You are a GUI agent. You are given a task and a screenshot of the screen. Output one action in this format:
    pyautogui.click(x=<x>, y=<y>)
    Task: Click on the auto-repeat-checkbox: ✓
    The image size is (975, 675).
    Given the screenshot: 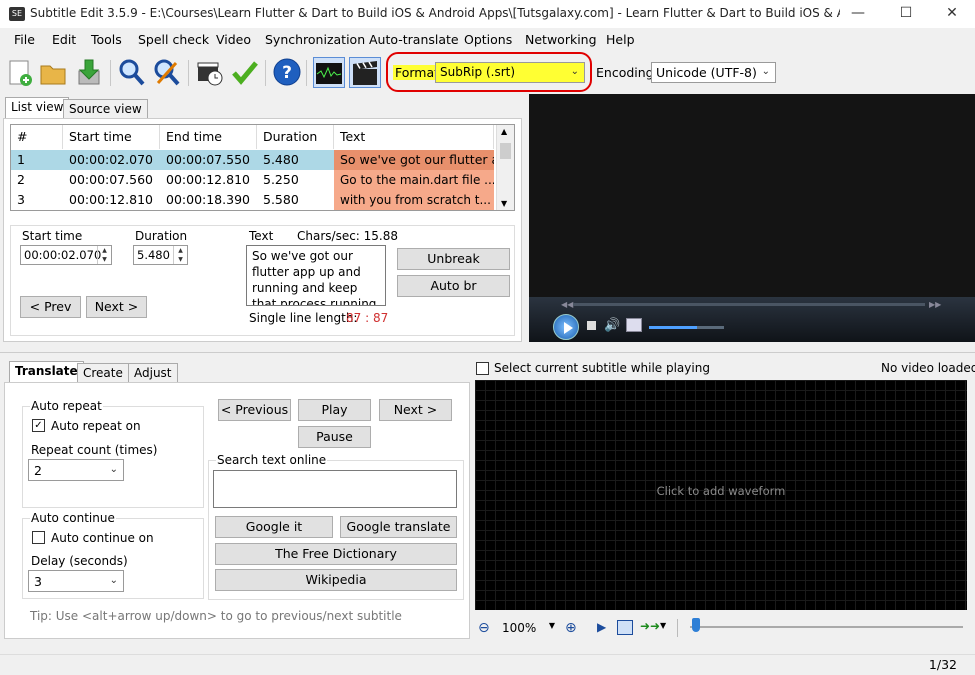 What is the action you would take?
    pyautogui.click(x=38, y=425)
    